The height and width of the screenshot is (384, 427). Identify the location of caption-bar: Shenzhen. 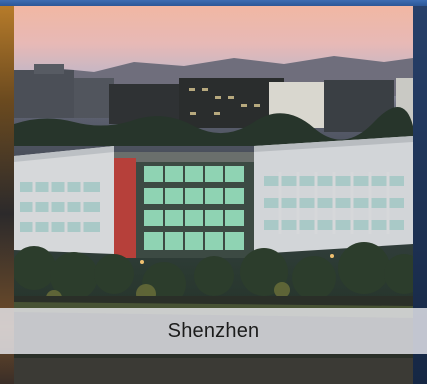
(213, 331).